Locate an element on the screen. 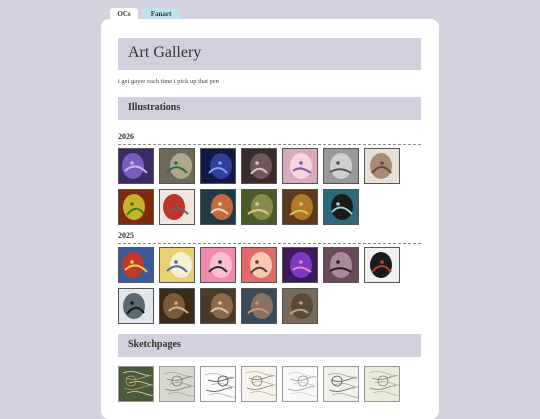 The image size is (540, 419). page-title: Art Gallery is located at coordinates (165, 52).